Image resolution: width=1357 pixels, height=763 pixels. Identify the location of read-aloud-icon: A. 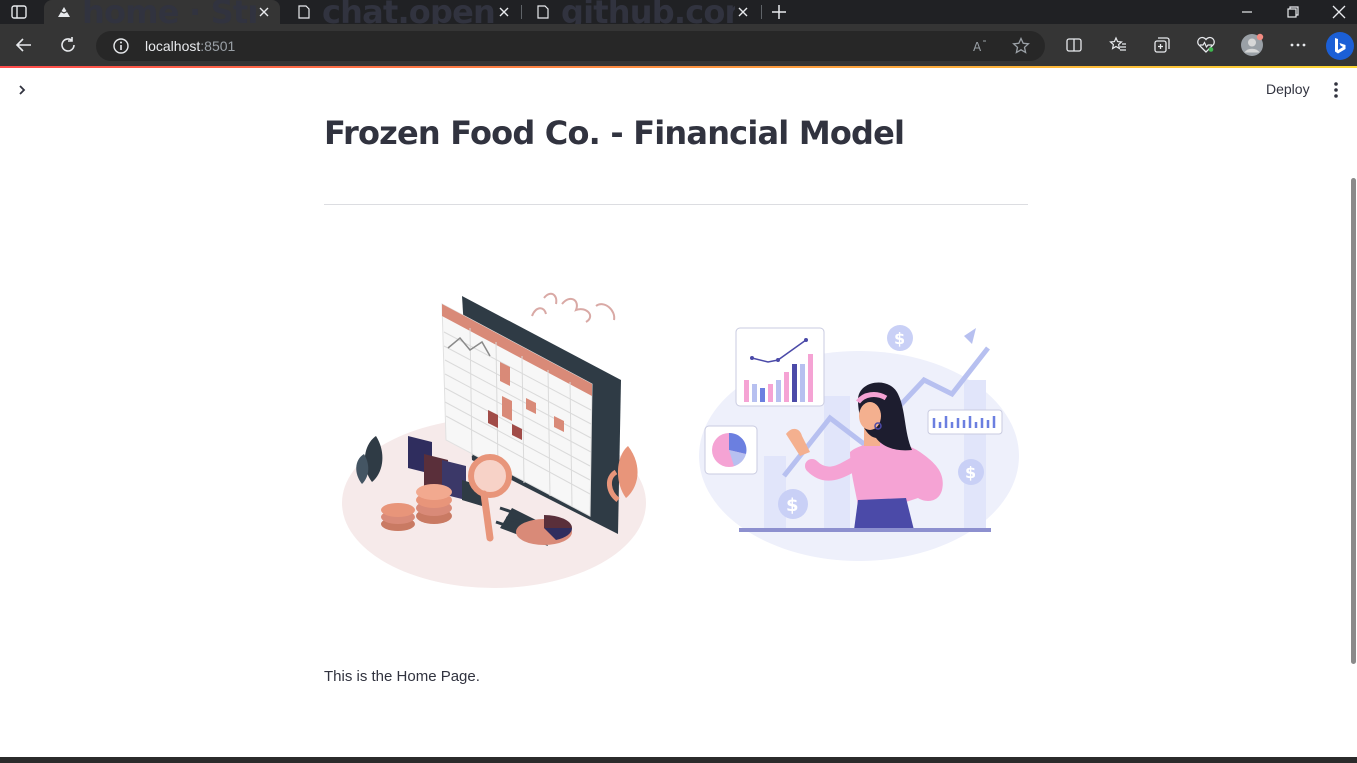
(981, 46).